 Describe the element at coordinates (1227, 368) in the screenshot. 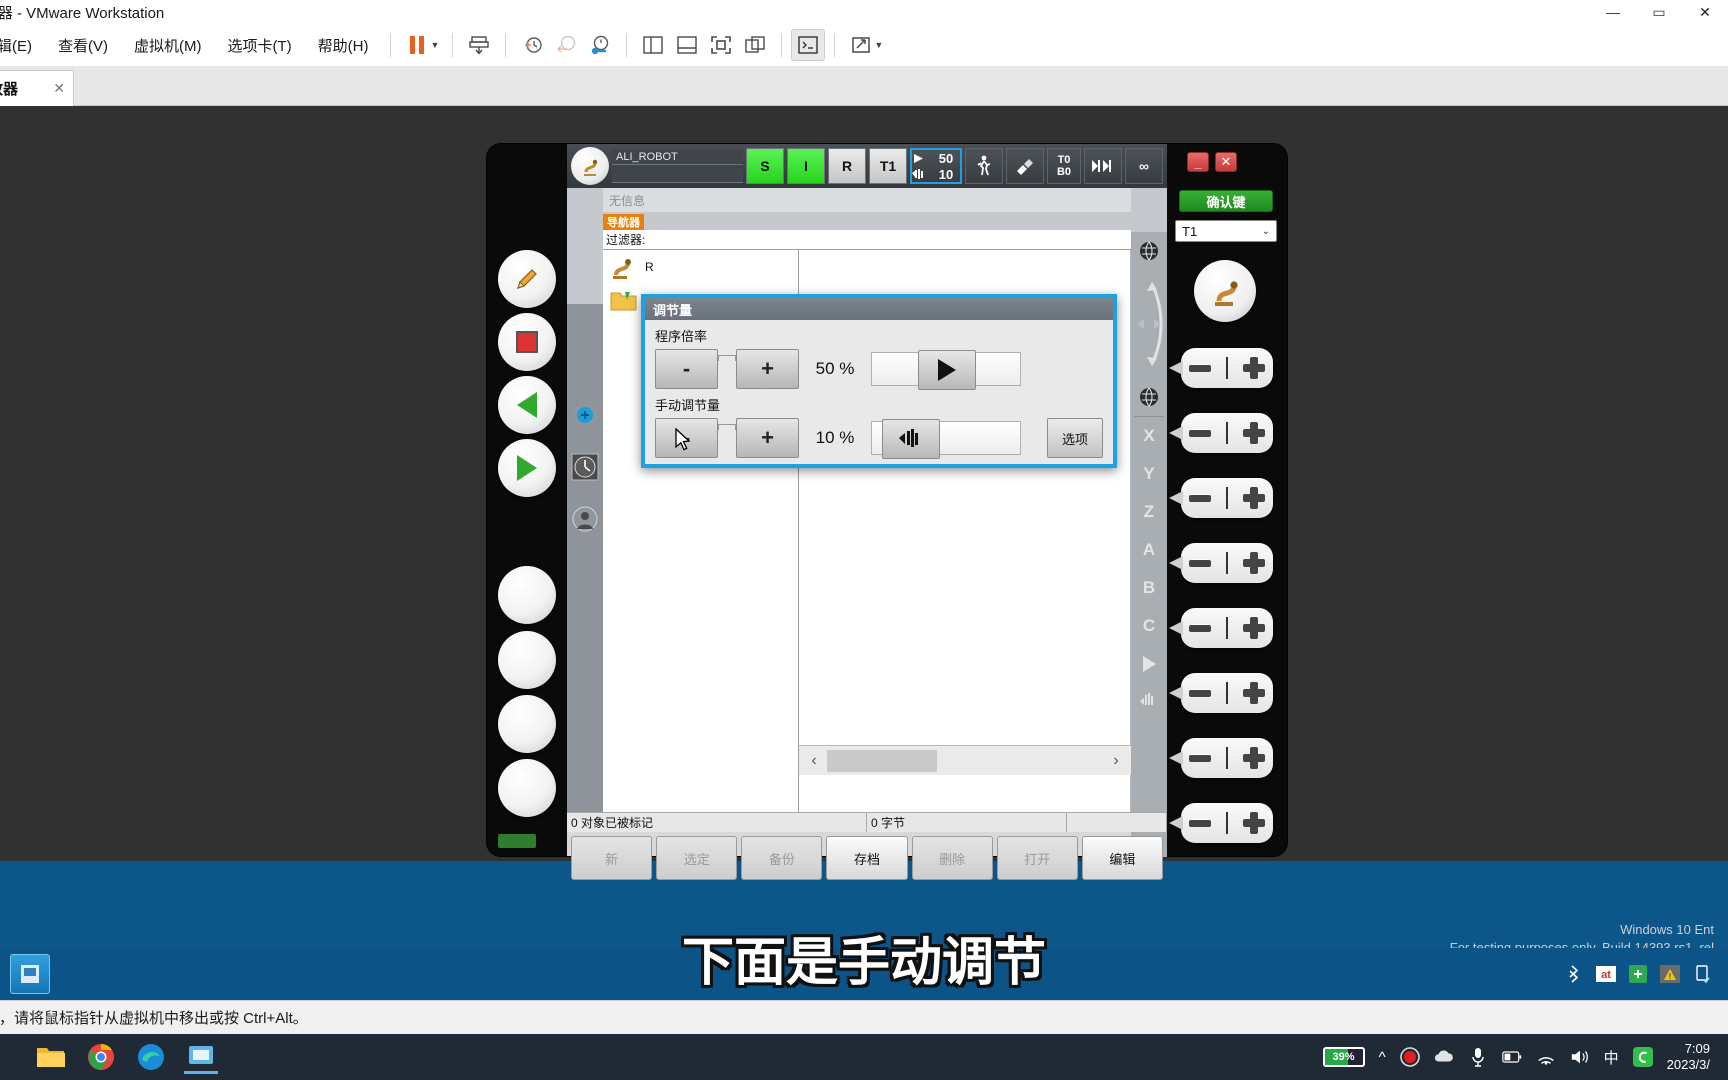

I see `jog-axis-x` at that location.